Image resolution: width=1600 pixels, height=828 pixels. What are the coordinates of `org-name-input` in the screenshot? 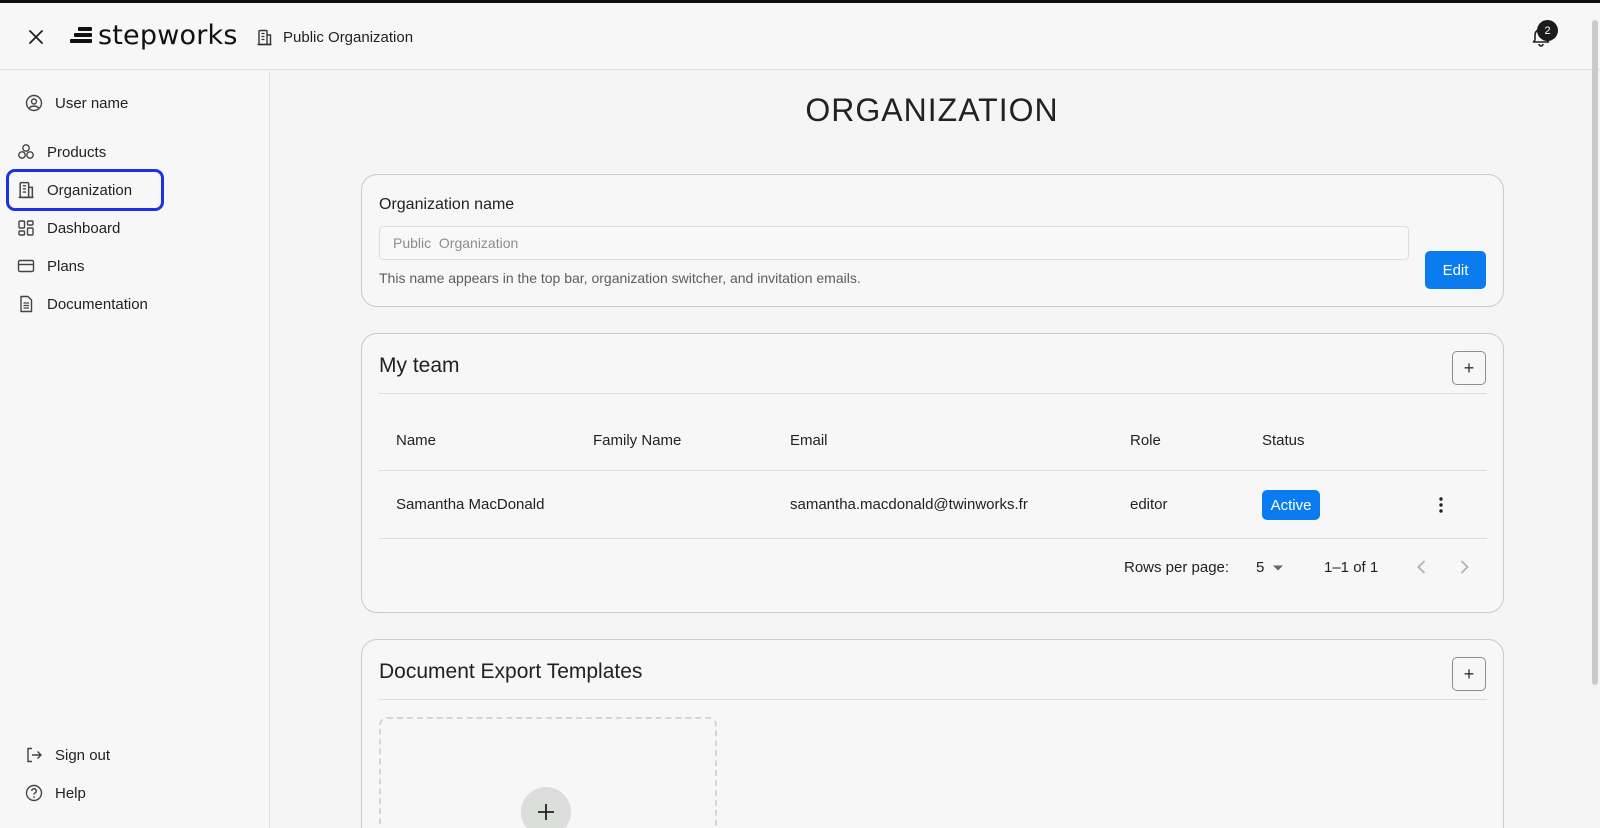 It's located at (894, 243).